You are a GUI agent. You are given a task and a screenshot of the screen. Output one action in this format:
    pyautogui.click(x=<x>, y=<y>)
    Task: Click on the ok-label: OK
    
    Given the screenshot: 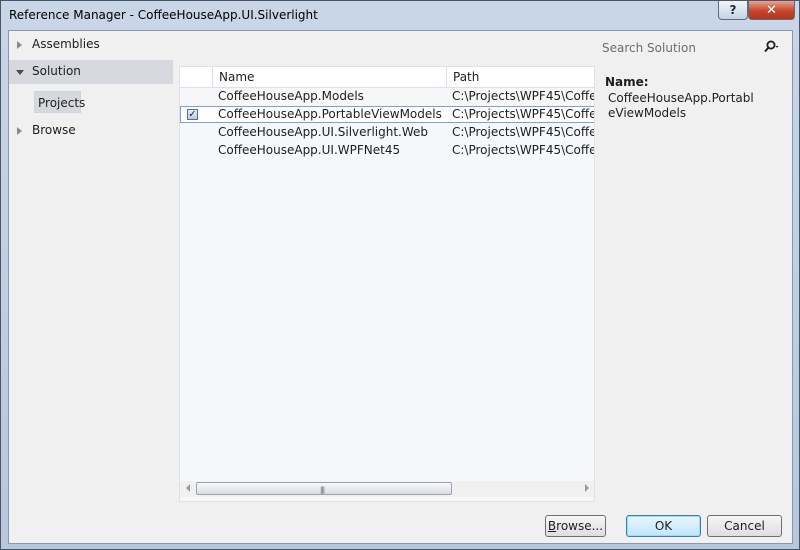 What is the action you would take?
    pyautogui.click(x=663, y=526)
    